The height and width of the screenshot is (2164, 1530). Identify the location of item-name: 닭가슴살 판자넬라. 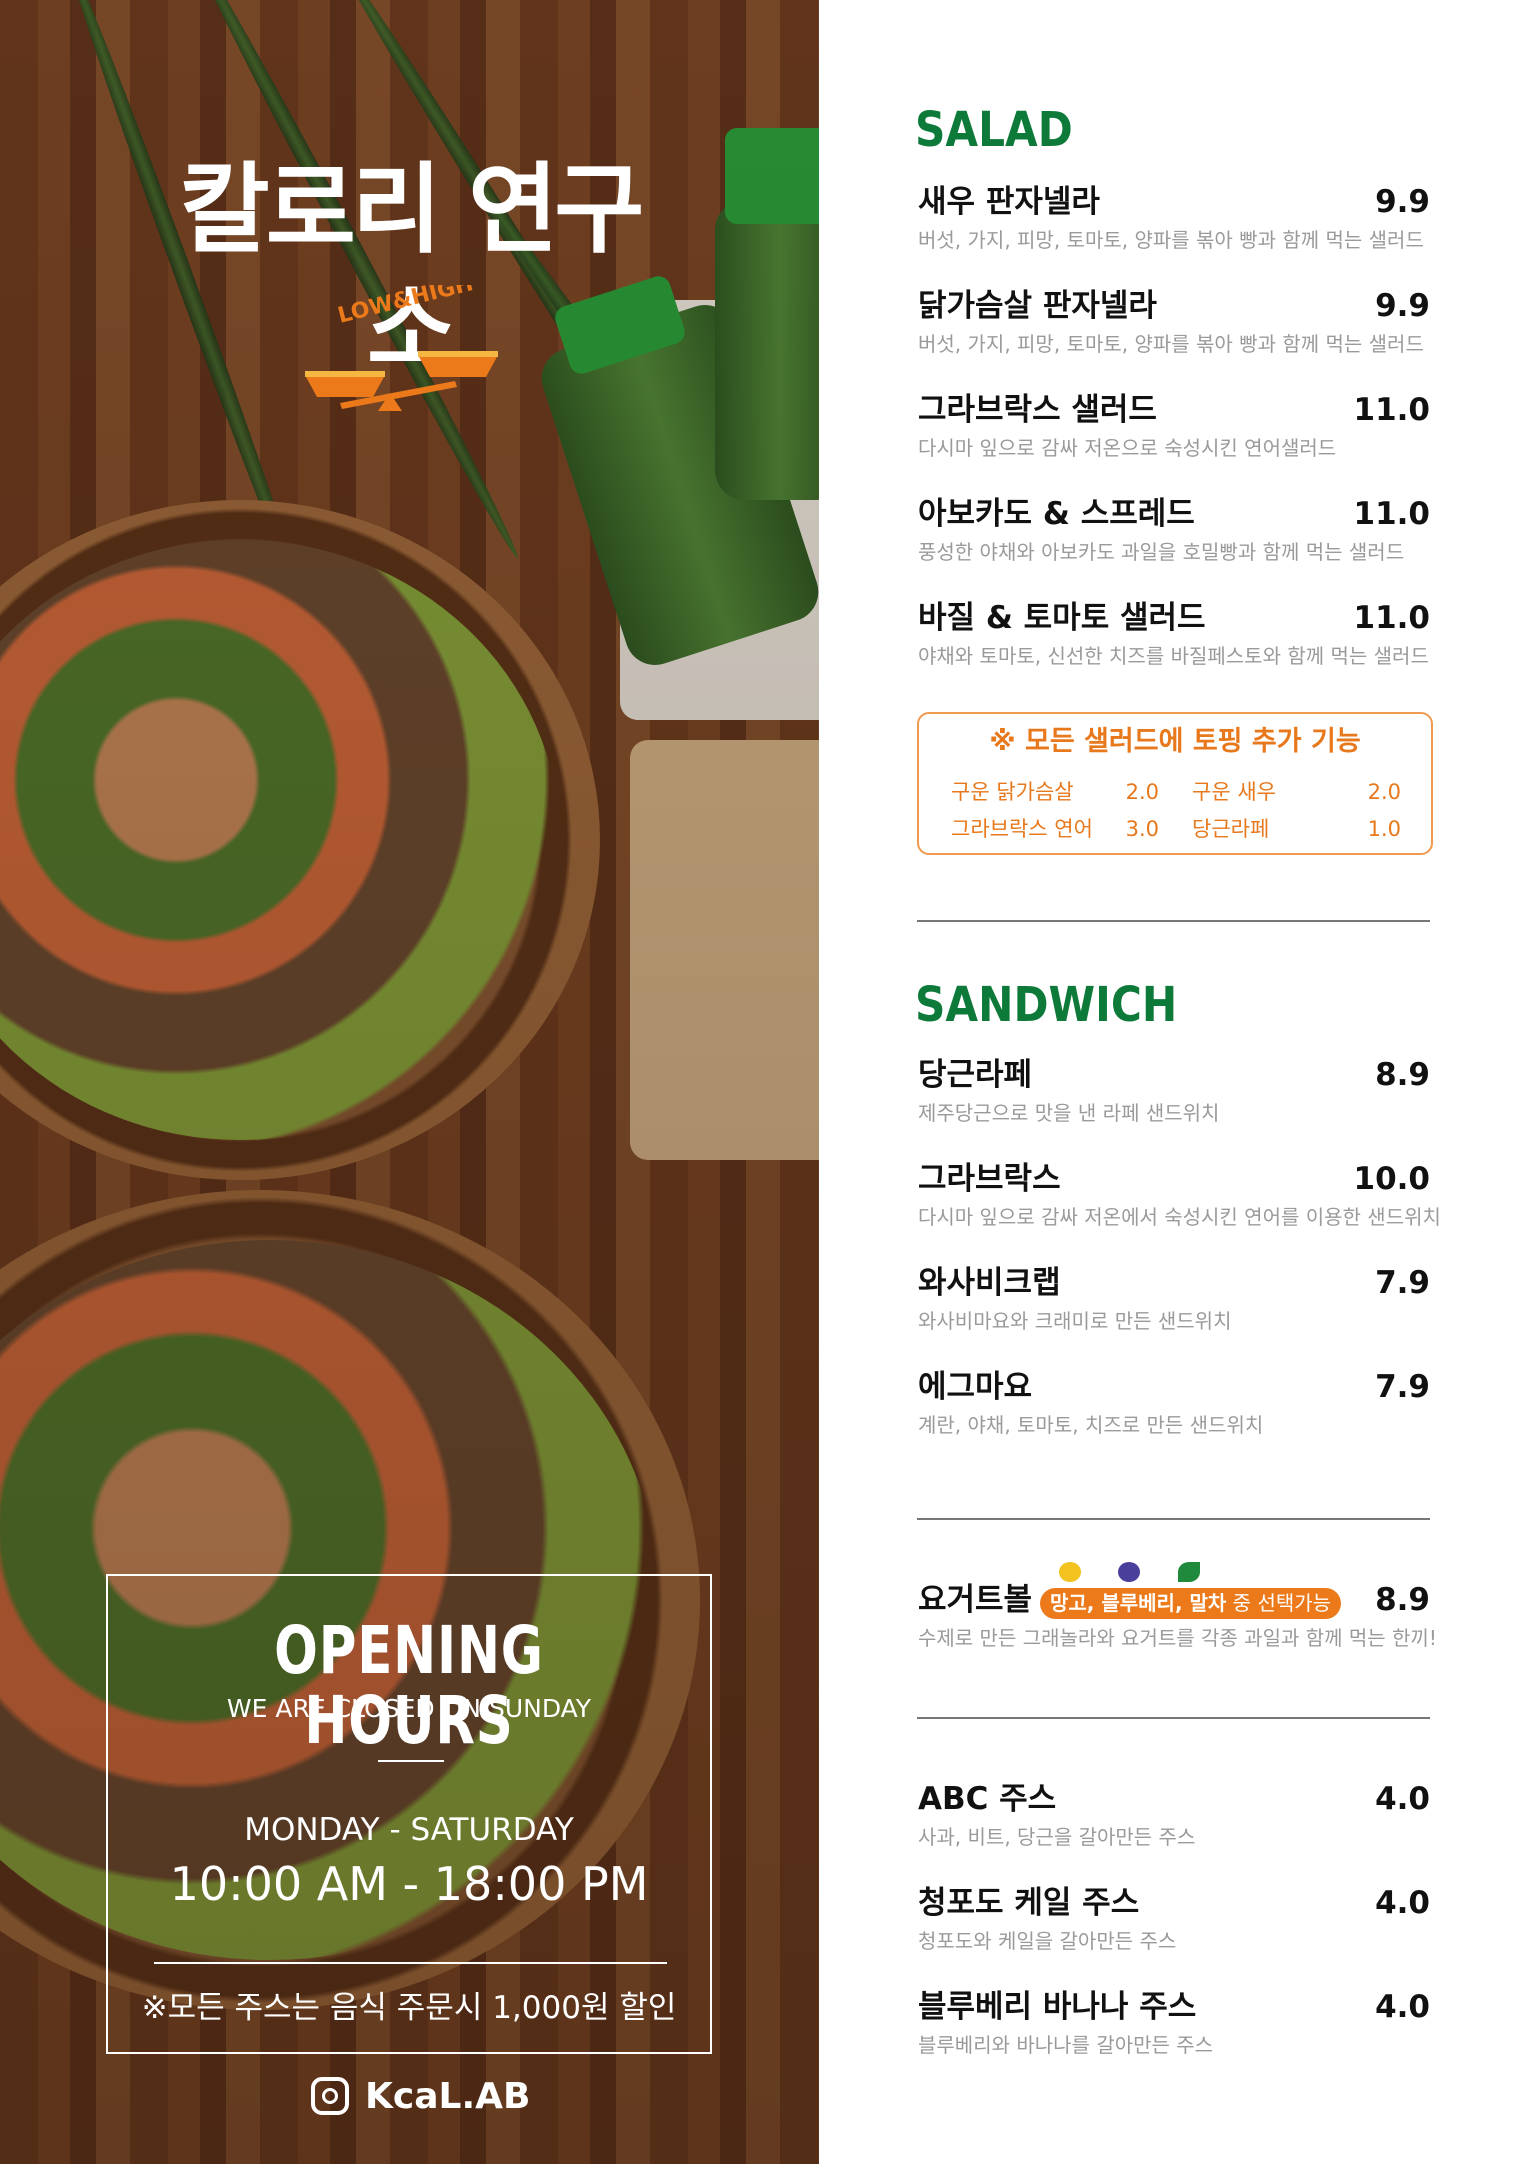
(1037, 306).